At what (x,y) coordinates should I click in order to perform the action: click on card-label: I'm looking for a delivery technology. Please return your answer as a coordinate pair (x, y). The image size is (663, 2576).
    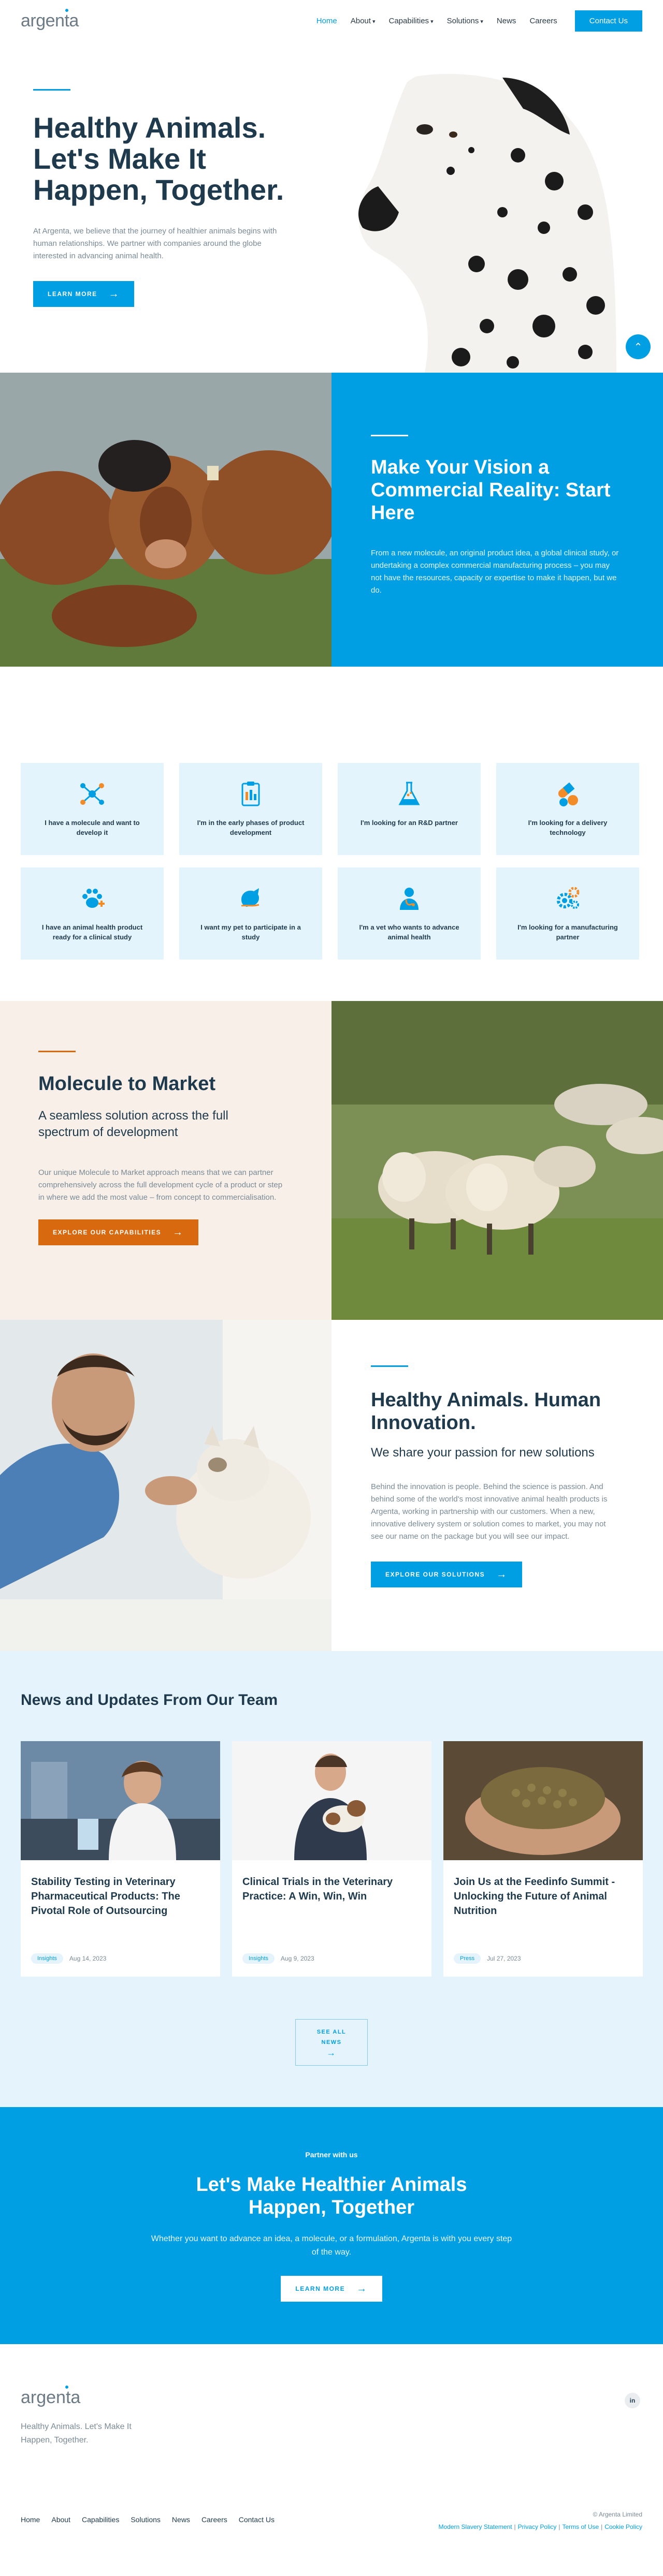
    Looking at the image, I should click on (568, 828).